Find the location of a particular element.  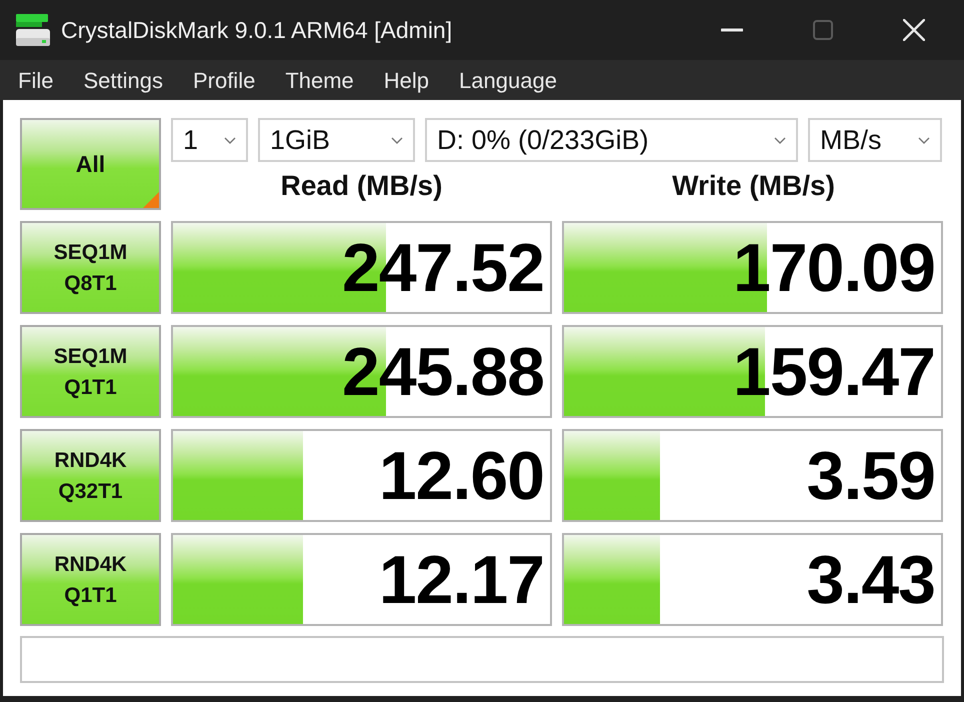

test-button: SEQ1M Q1T1 is located at coordinates (90, 371).